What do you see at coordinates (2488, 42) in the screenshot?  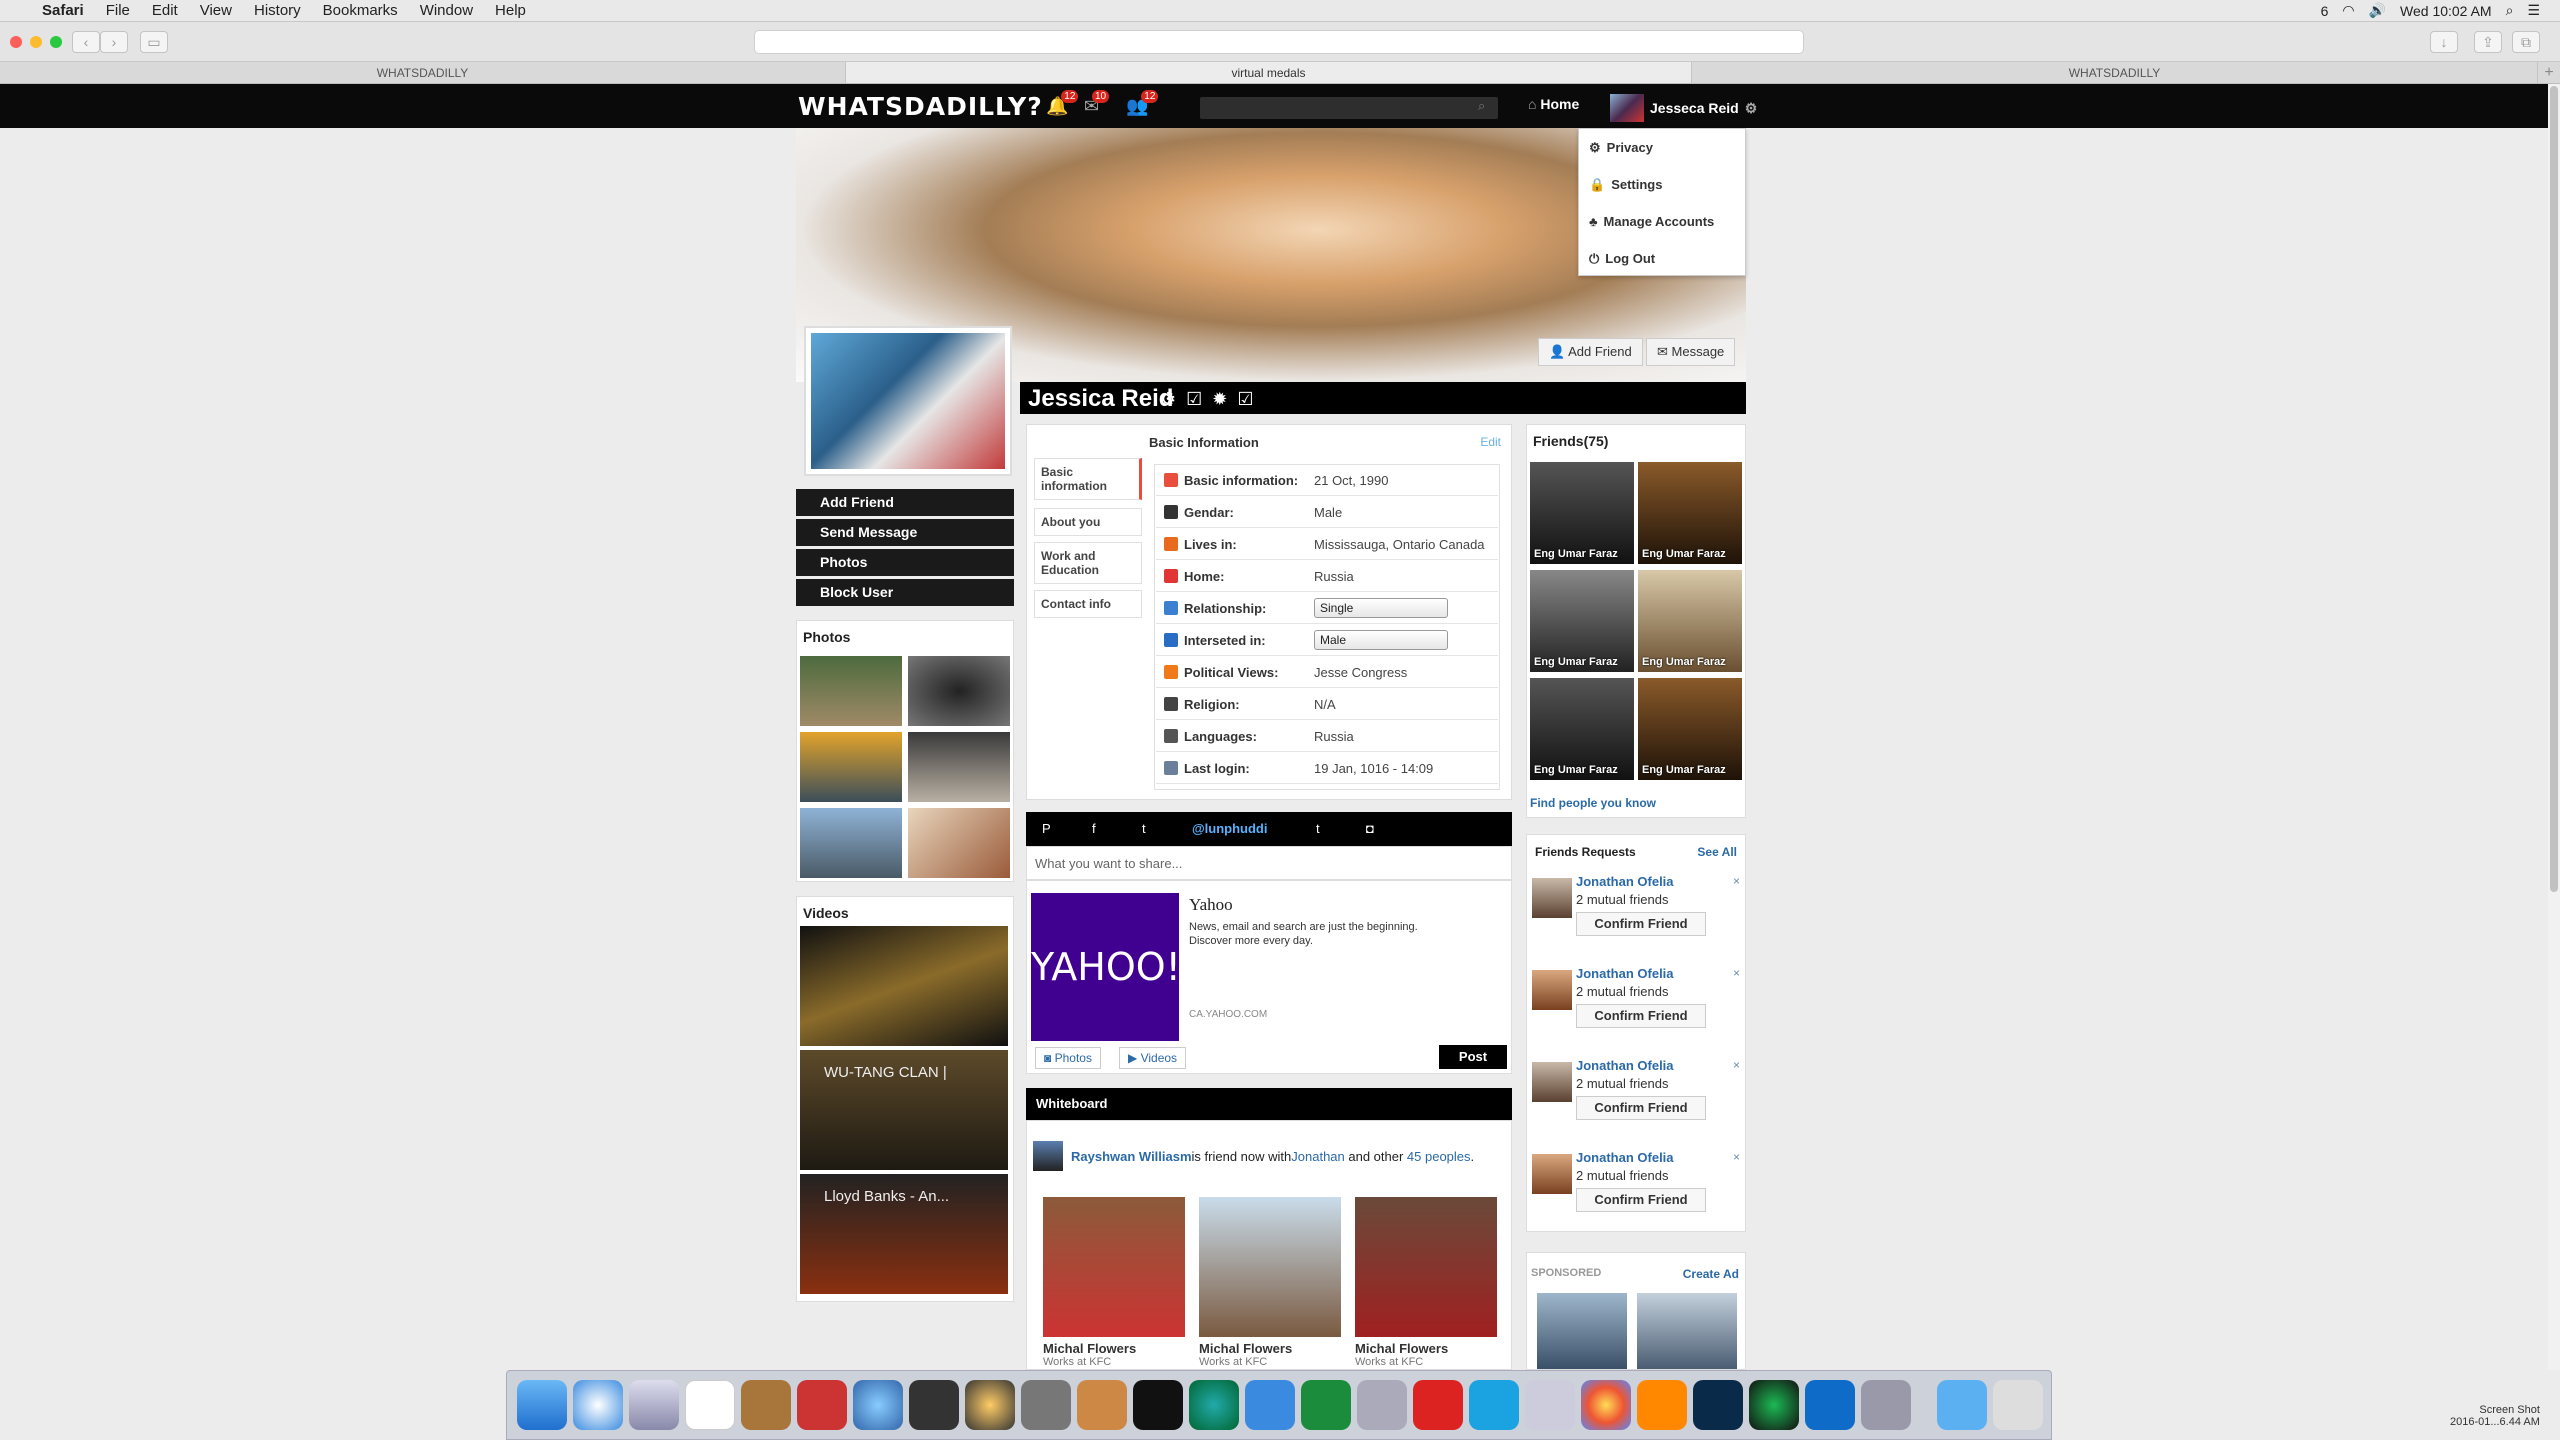 I see `share-icon: ⇪` at bounding box center [2488, 42].